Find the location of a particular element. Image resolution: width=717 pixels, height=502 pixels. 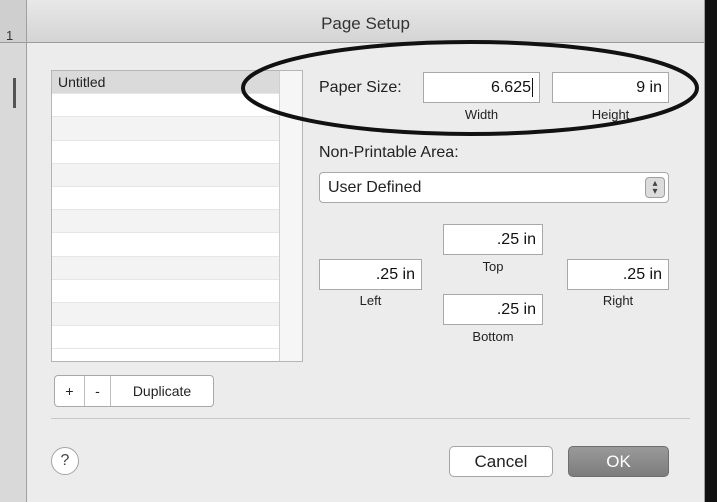

margin-top-field: .25 in is located at coordinates (493, 239).